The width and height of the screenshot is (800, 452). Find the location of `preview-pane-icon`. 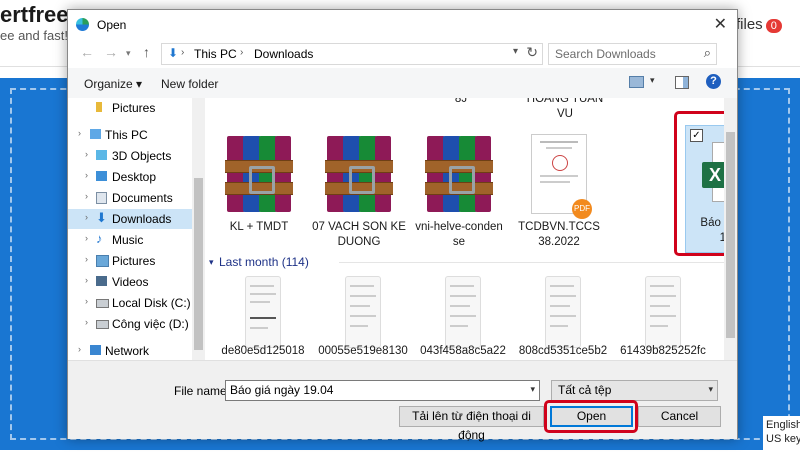

preview-pane-icon is located at coordinates (682, 82).